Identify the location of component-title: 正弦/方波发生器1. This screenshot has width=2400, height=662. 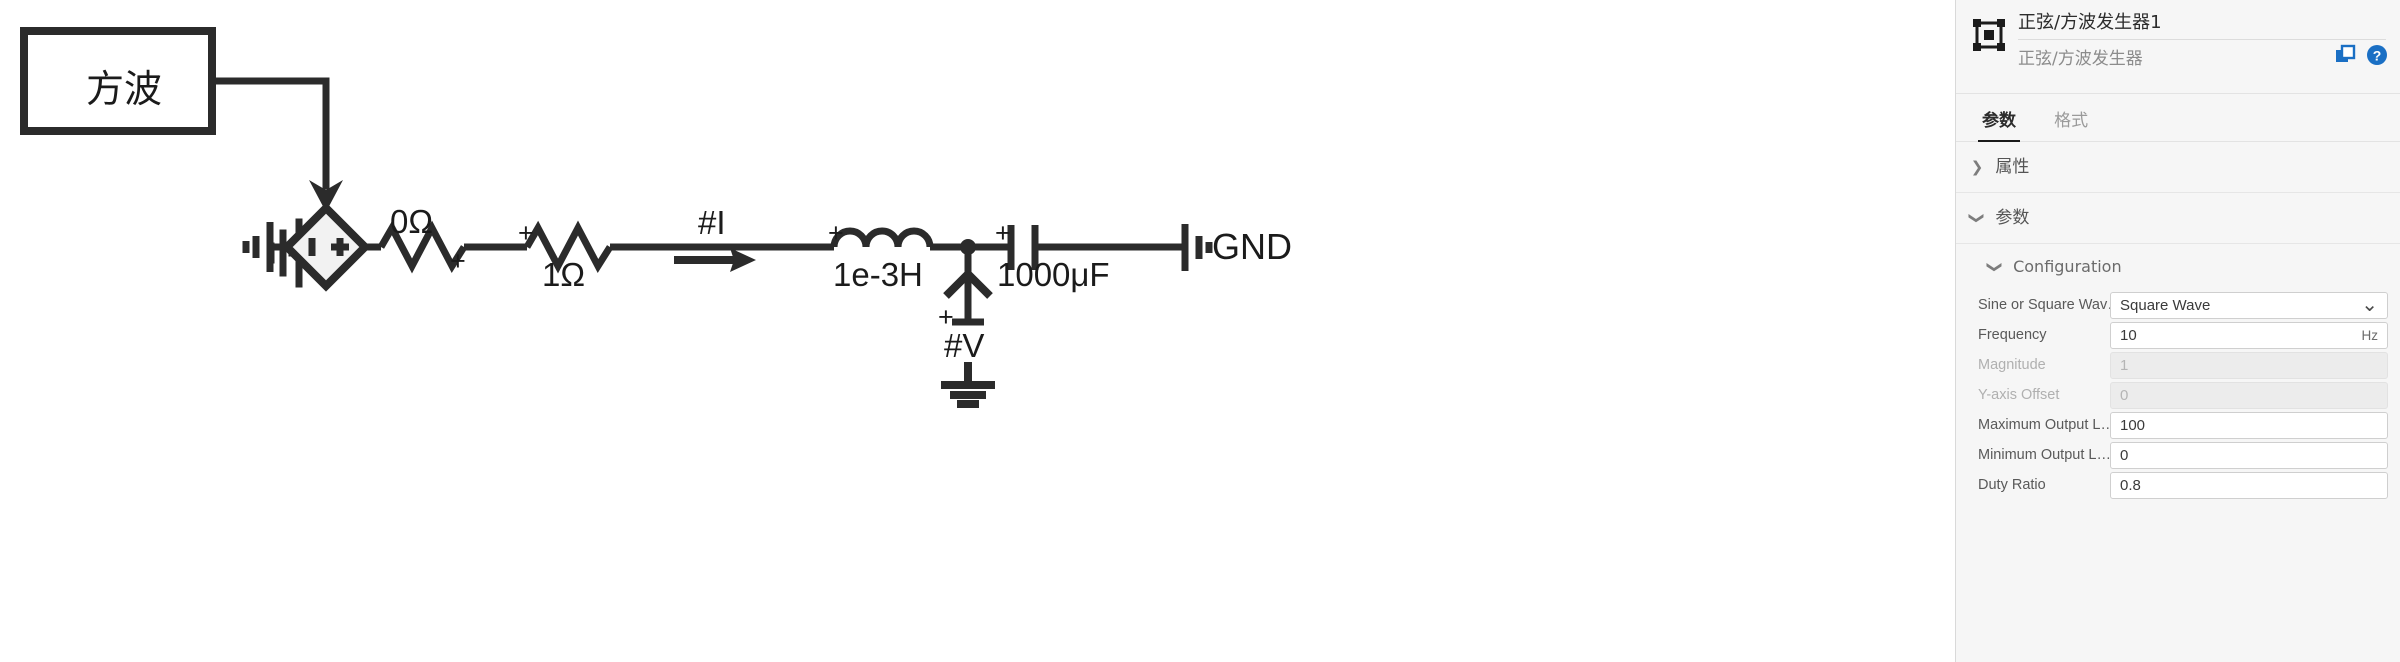
(2202, 24).